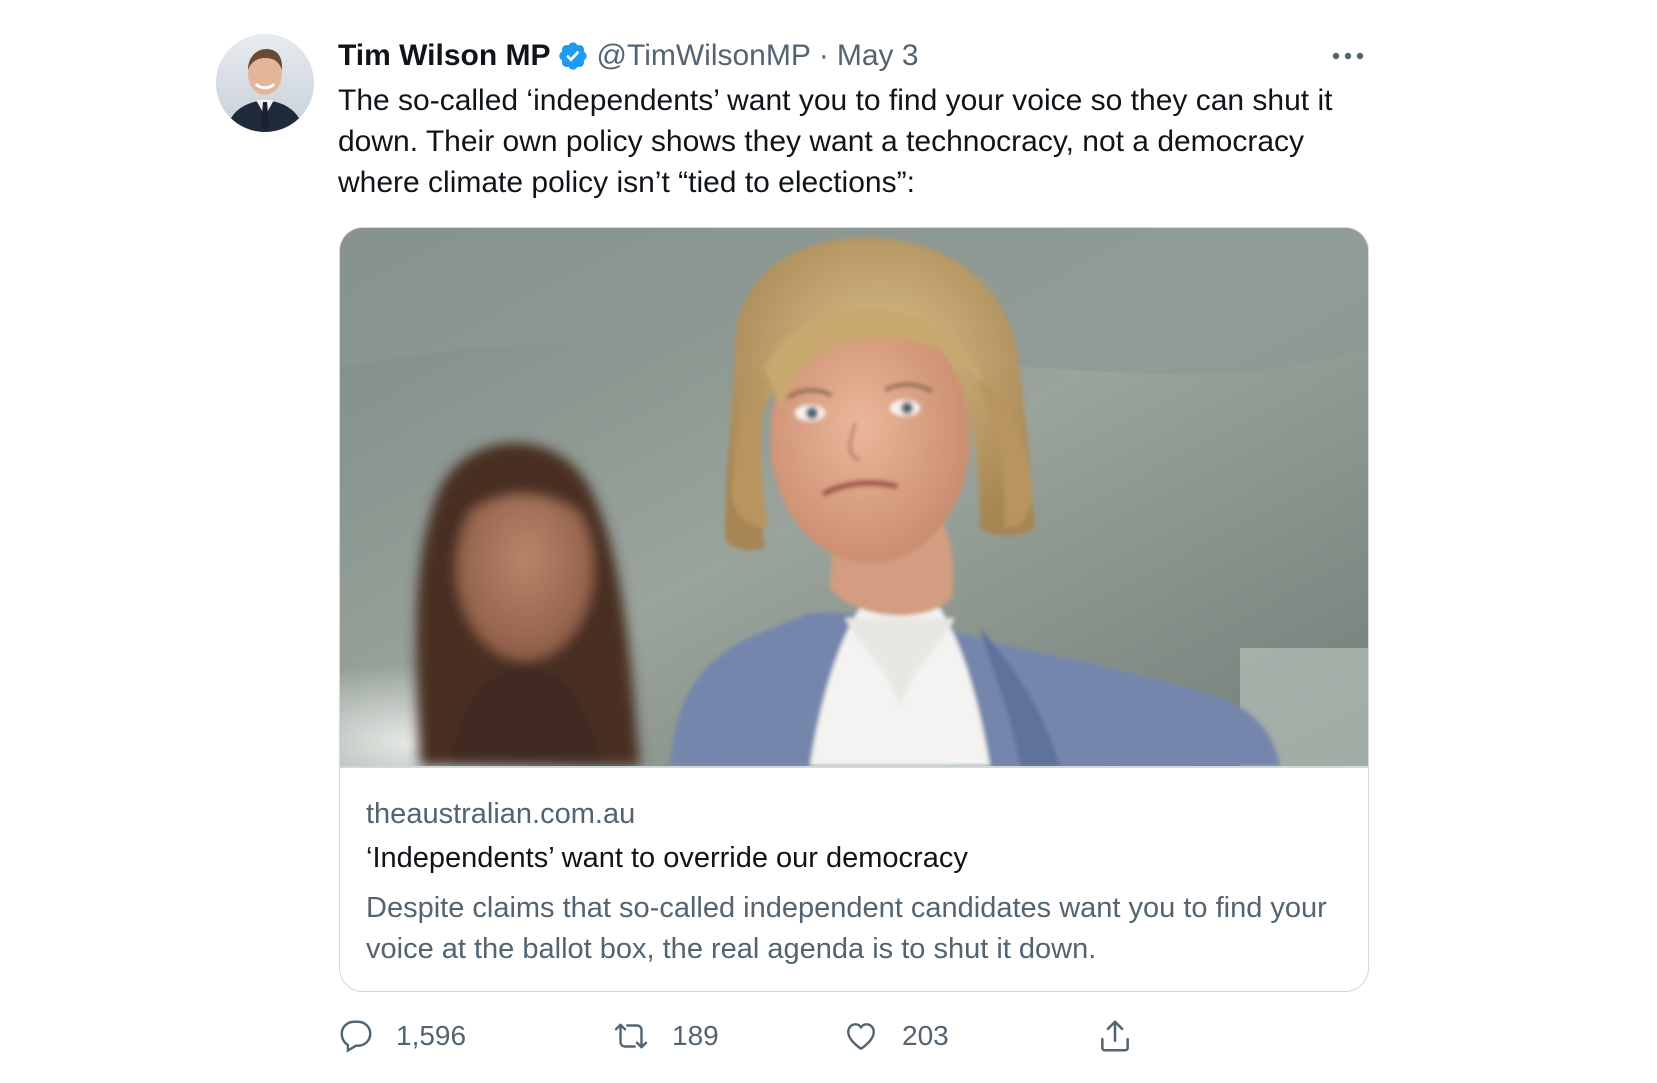 The height and width of the screenshot is (1083, 1657). Describe the element at coordinates (444, 56) in the screenshot. I see `display-name: Tim Wilson MP` at that location.